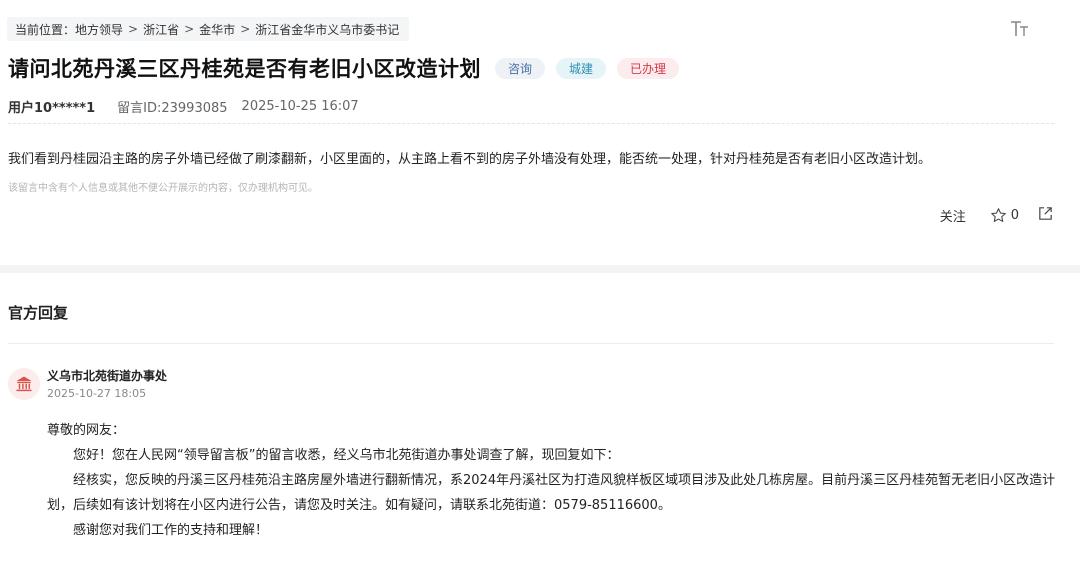  What do you see at coordinates (300, 106) in the screenshot?
I see `message-time: 2025-10-25 16:07` at bounding box center [300, 106].